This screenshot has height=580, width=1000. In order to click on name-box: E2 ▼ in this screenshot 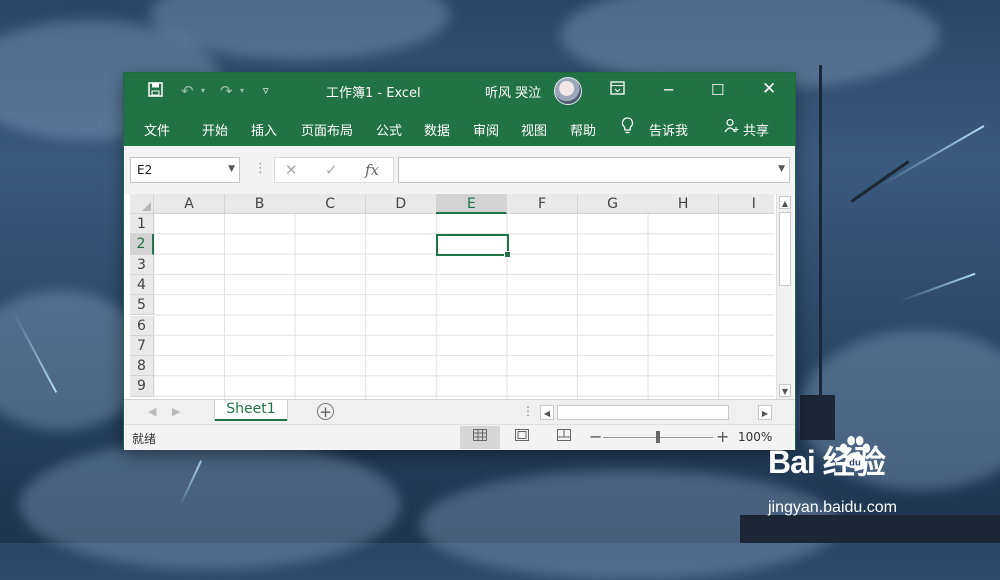, I will do `click(185, 170)`.